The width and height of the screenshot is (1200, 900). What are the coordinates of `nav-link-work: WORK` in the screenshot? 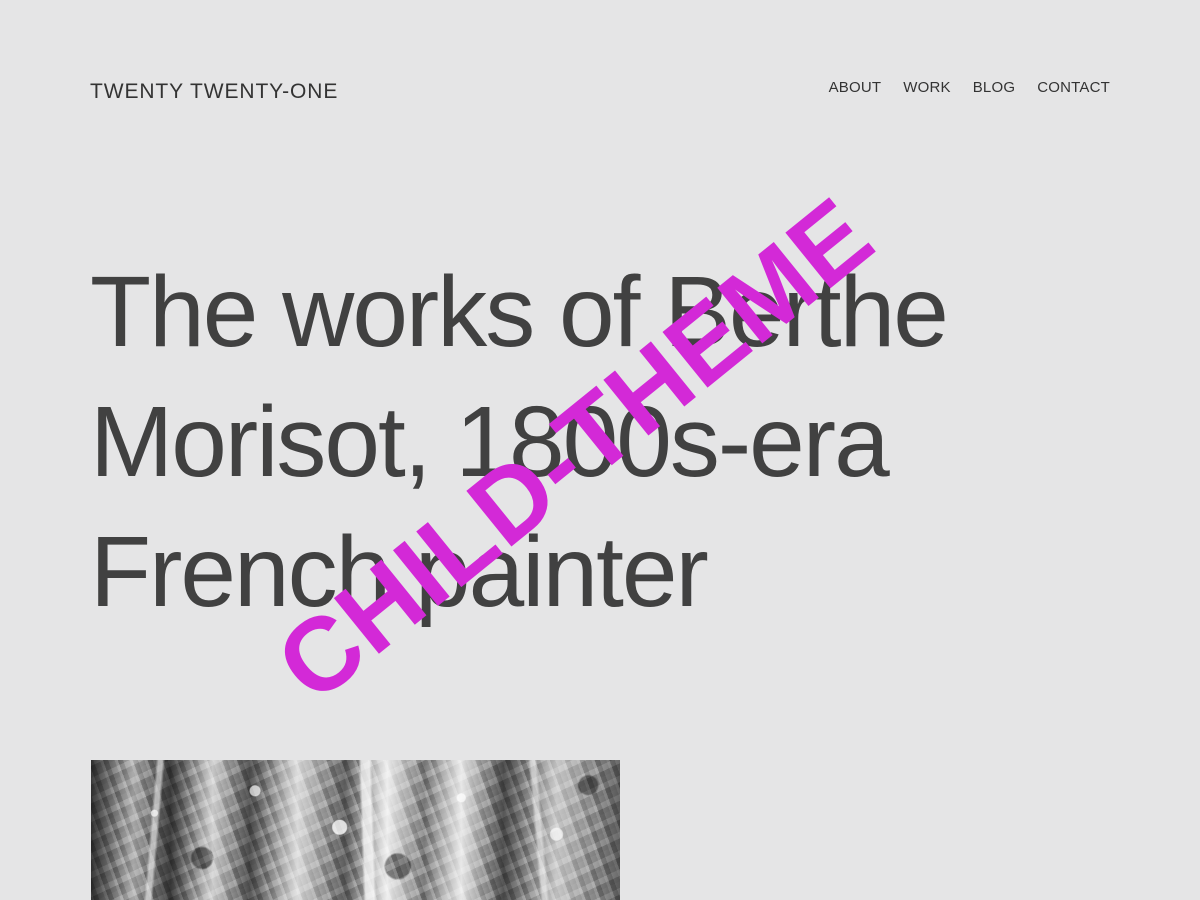 It's located at (926, 88).